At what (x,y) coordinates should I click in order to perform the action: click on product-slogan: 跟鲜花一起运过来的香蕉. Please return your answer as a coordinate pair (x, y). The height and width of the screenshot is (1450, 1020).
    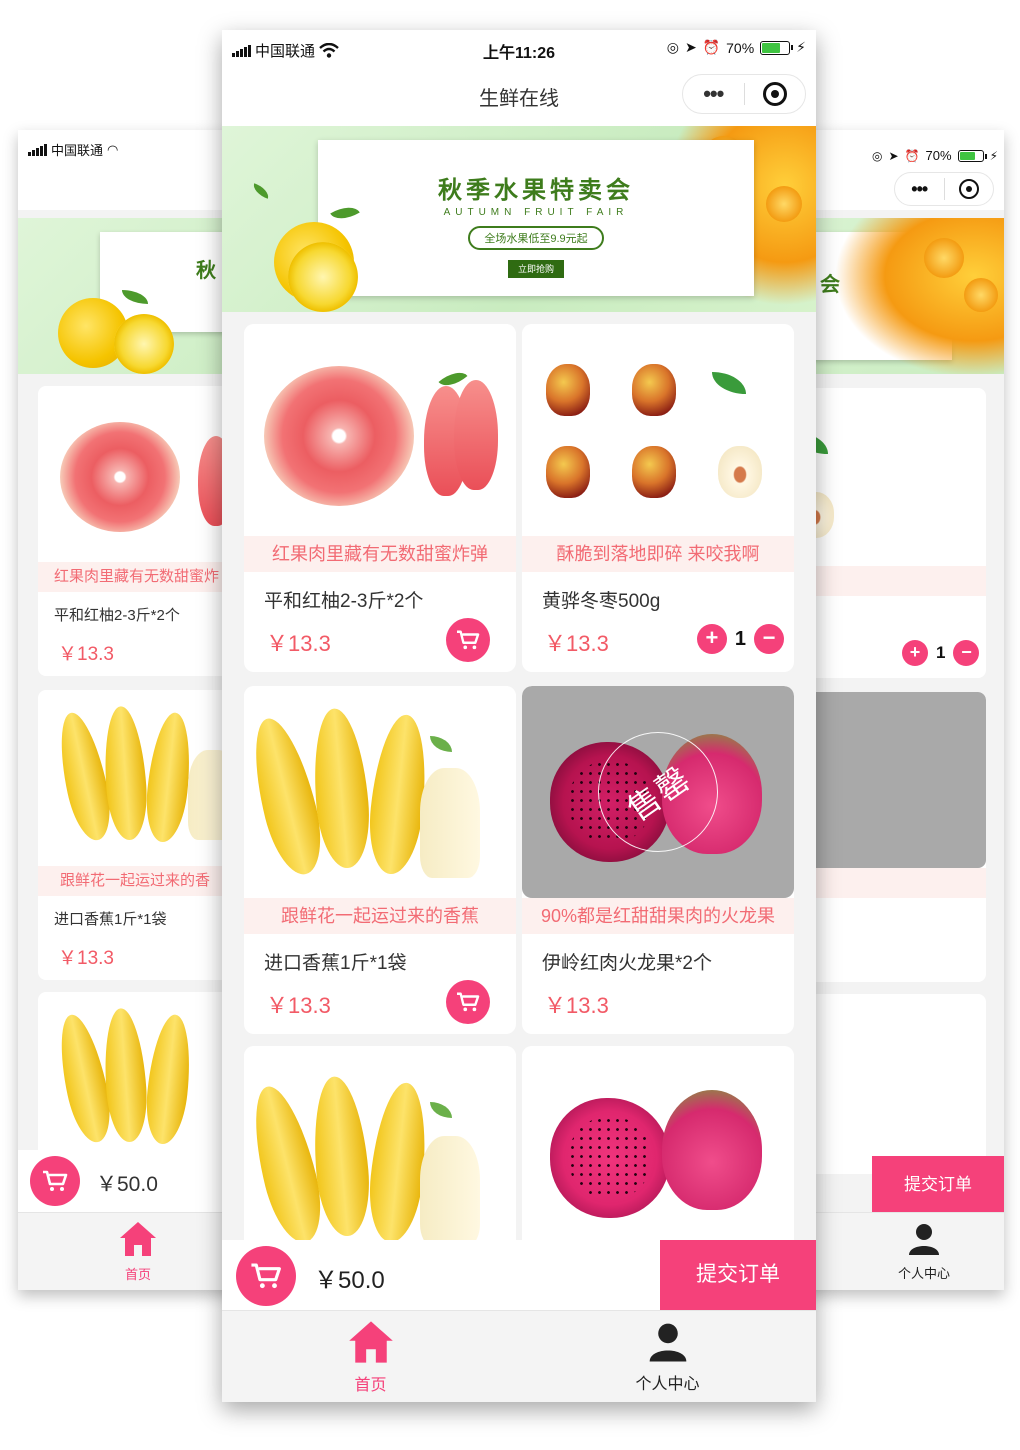
    Looking at the image, I should click on (380, 916).